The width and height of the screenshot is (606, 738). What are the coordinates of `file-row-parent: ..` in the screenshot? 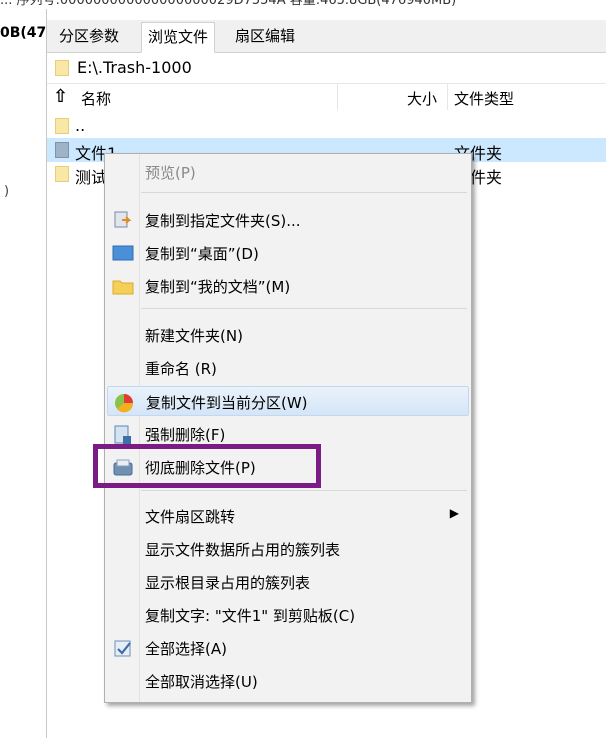 It's located at (326, 126).